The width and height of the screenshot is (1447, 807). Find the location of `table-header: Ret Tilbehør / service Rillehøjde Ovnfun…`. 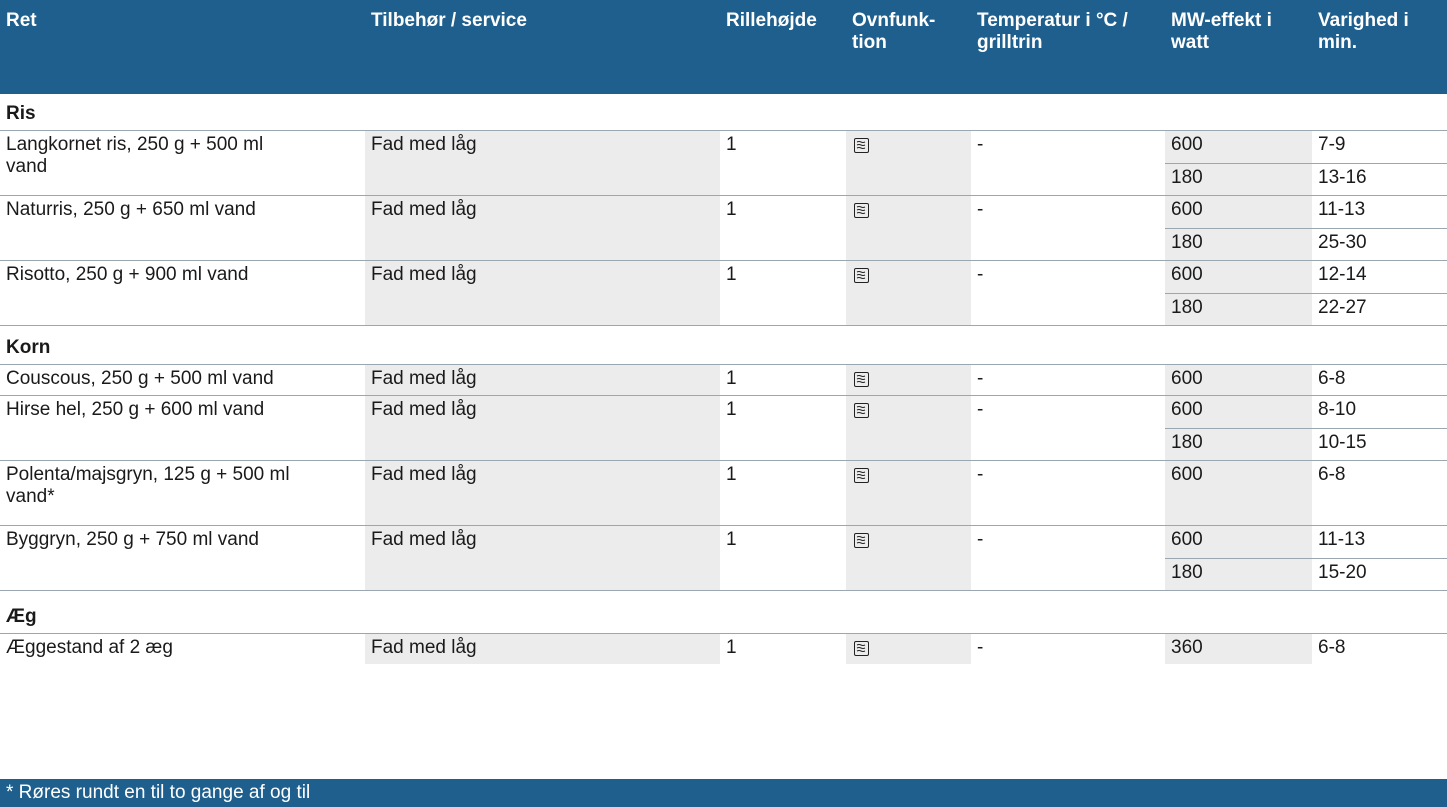

table-header: Ret Tilbehør / service Rillehøjde Ovnfun… is located at coordinates (723, 47).